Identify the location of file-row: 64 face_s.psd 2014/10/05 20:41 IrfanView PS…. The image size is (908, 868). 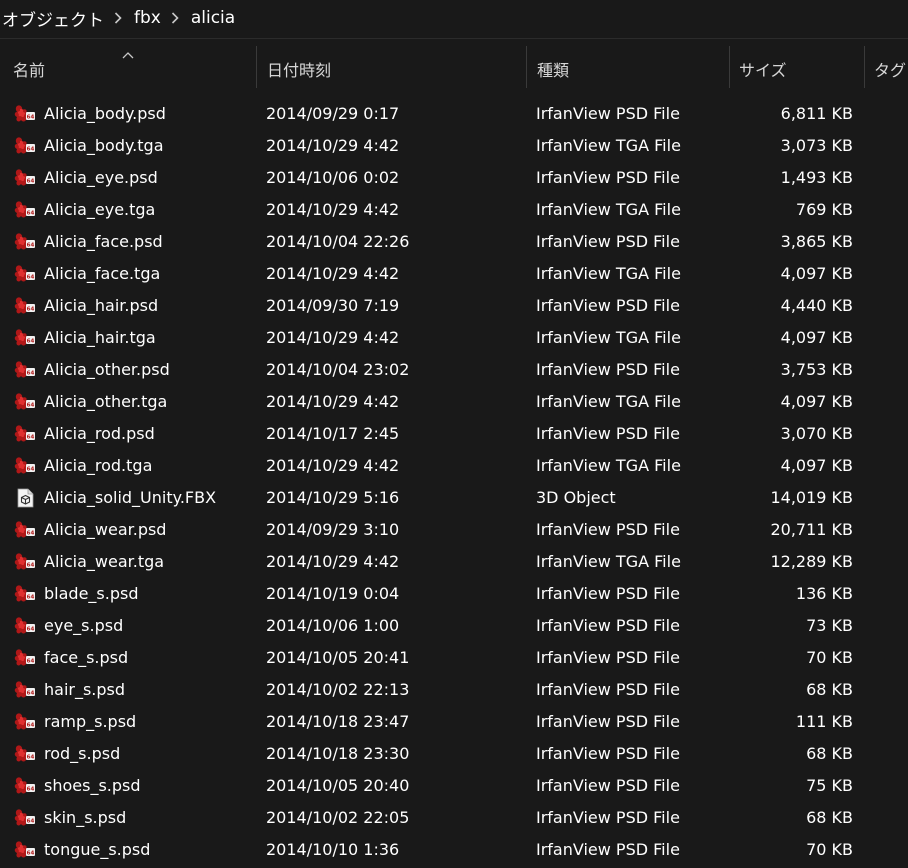
(454, 658).